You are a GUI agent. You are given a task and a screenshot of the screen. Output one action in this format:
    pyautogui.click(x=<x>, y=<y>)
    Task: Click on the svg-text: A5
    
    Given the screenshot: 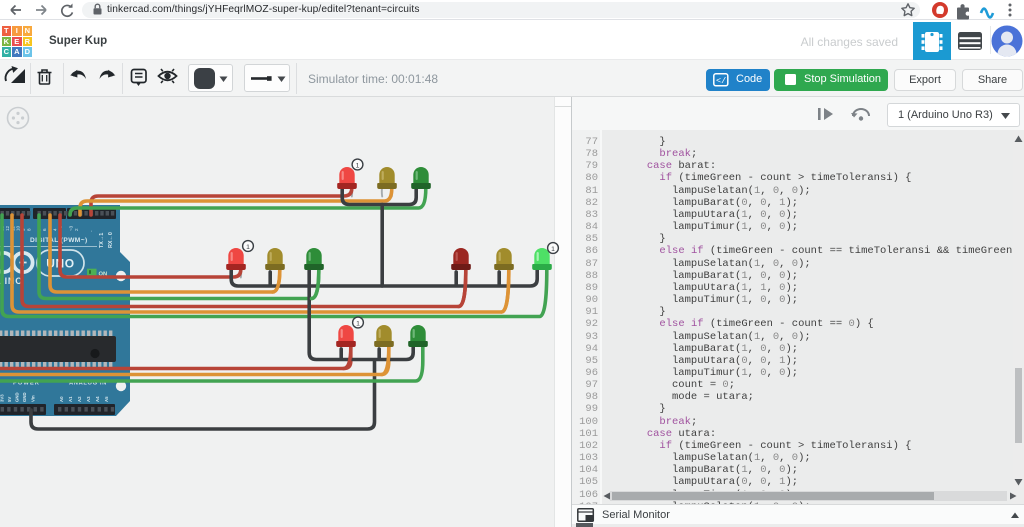 What is the action you would take?
    pyautogui.click(x=106, y=399)
    